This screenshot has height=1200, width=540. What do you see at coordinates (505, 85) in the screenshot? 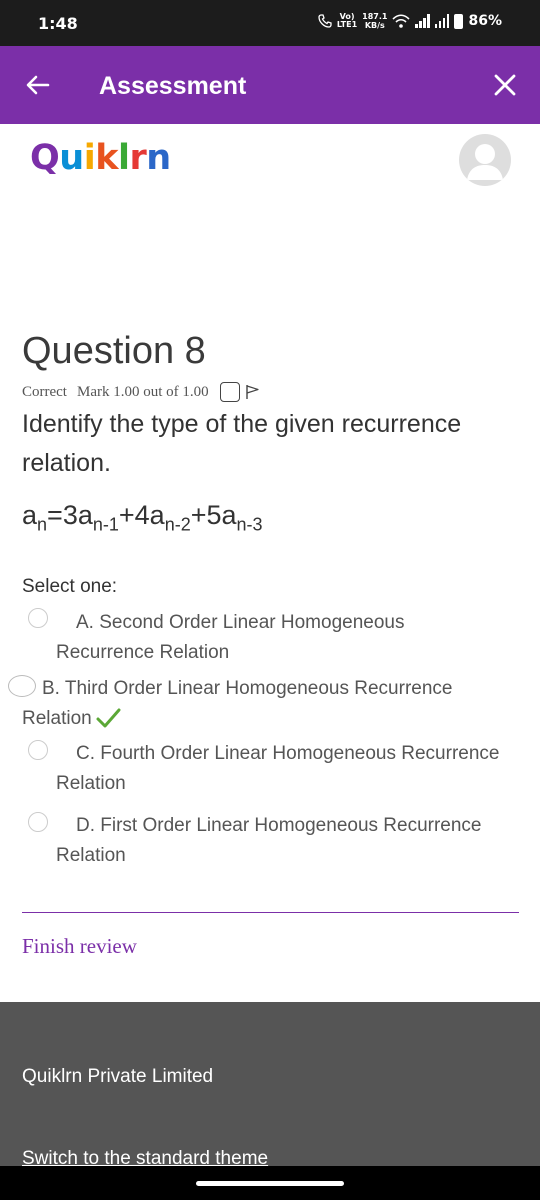
I see `close-icon` at bounding box center [505, 85].